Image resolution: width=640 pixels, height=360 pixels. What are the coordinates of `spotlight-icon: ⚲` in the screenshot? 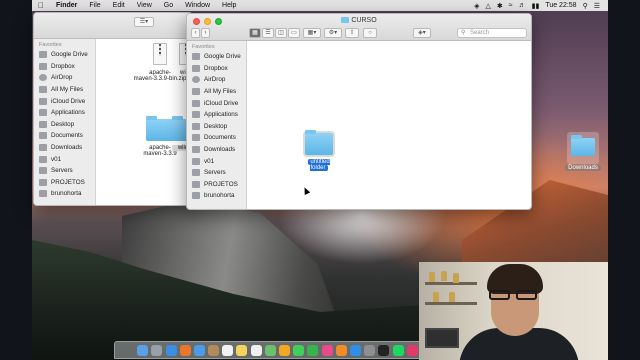 It's located at (585, 6).